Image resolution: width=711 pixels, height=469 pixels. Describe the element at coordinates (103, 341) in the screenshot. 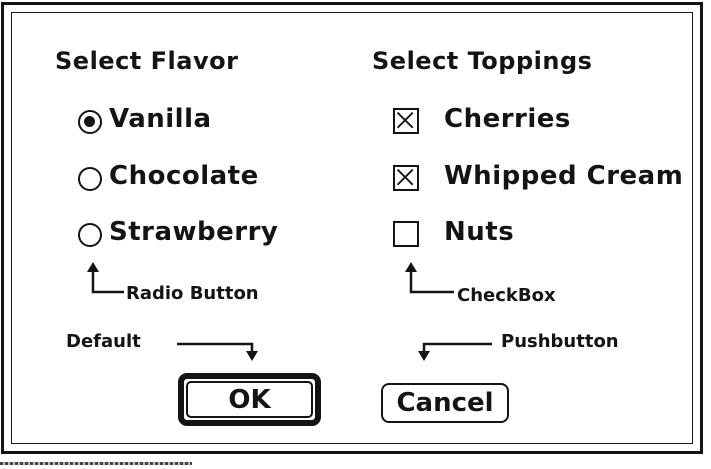

I see `default-callout: Default` at that location.